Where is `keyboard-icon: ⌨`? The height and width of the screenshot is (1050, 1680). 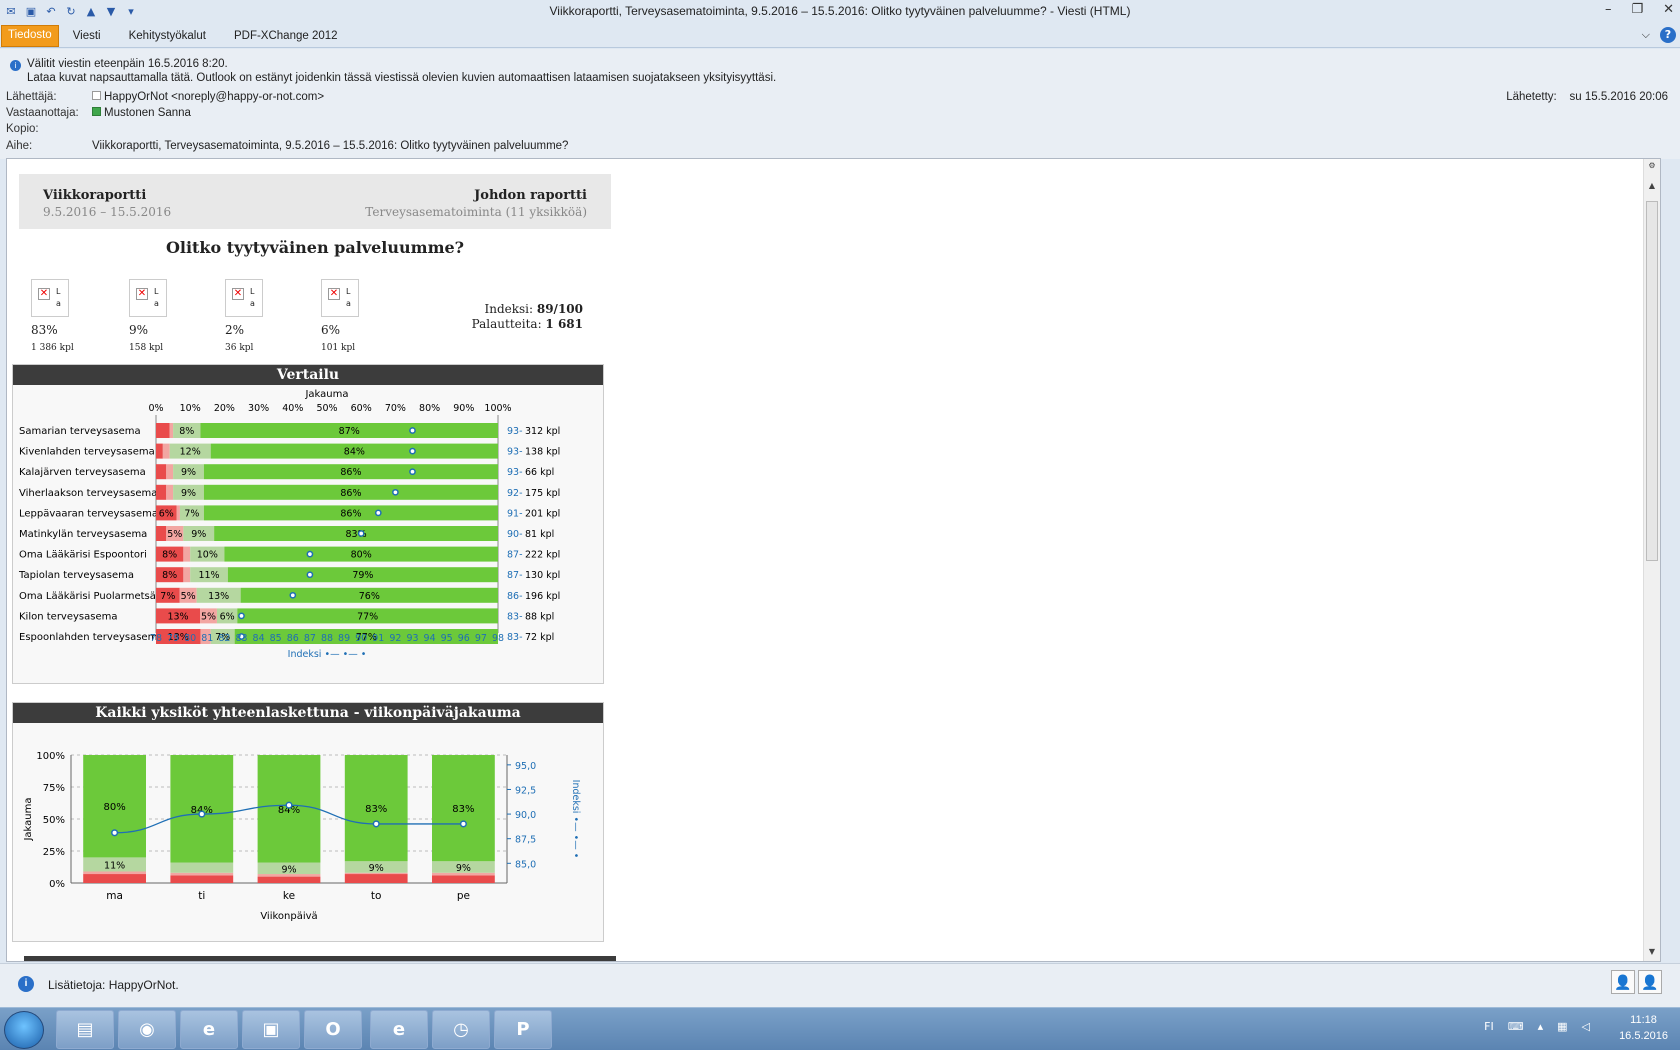 keyboard-icon: ⌨ is located at coordinates (1516, 1026).